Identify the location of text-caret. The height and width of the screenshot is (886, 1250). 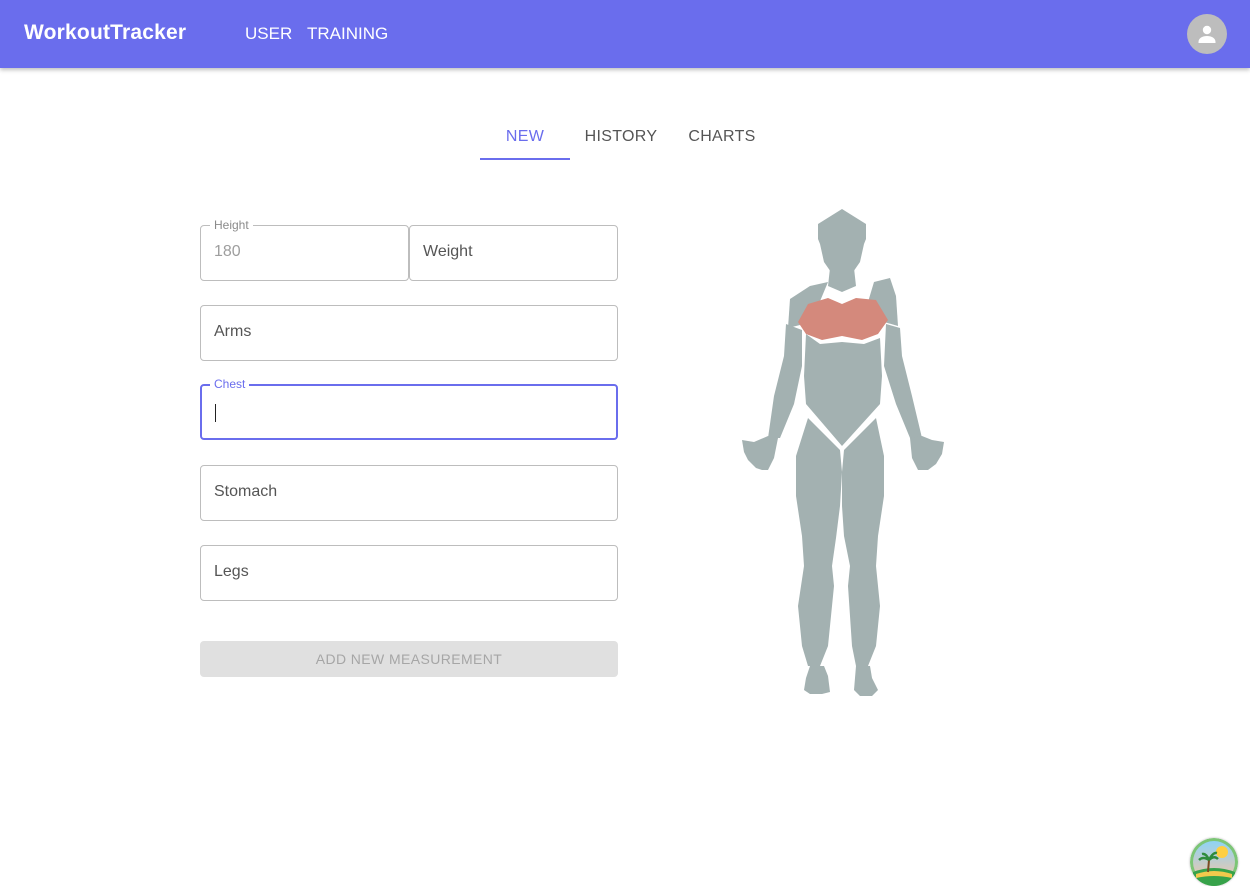
(215, 413).